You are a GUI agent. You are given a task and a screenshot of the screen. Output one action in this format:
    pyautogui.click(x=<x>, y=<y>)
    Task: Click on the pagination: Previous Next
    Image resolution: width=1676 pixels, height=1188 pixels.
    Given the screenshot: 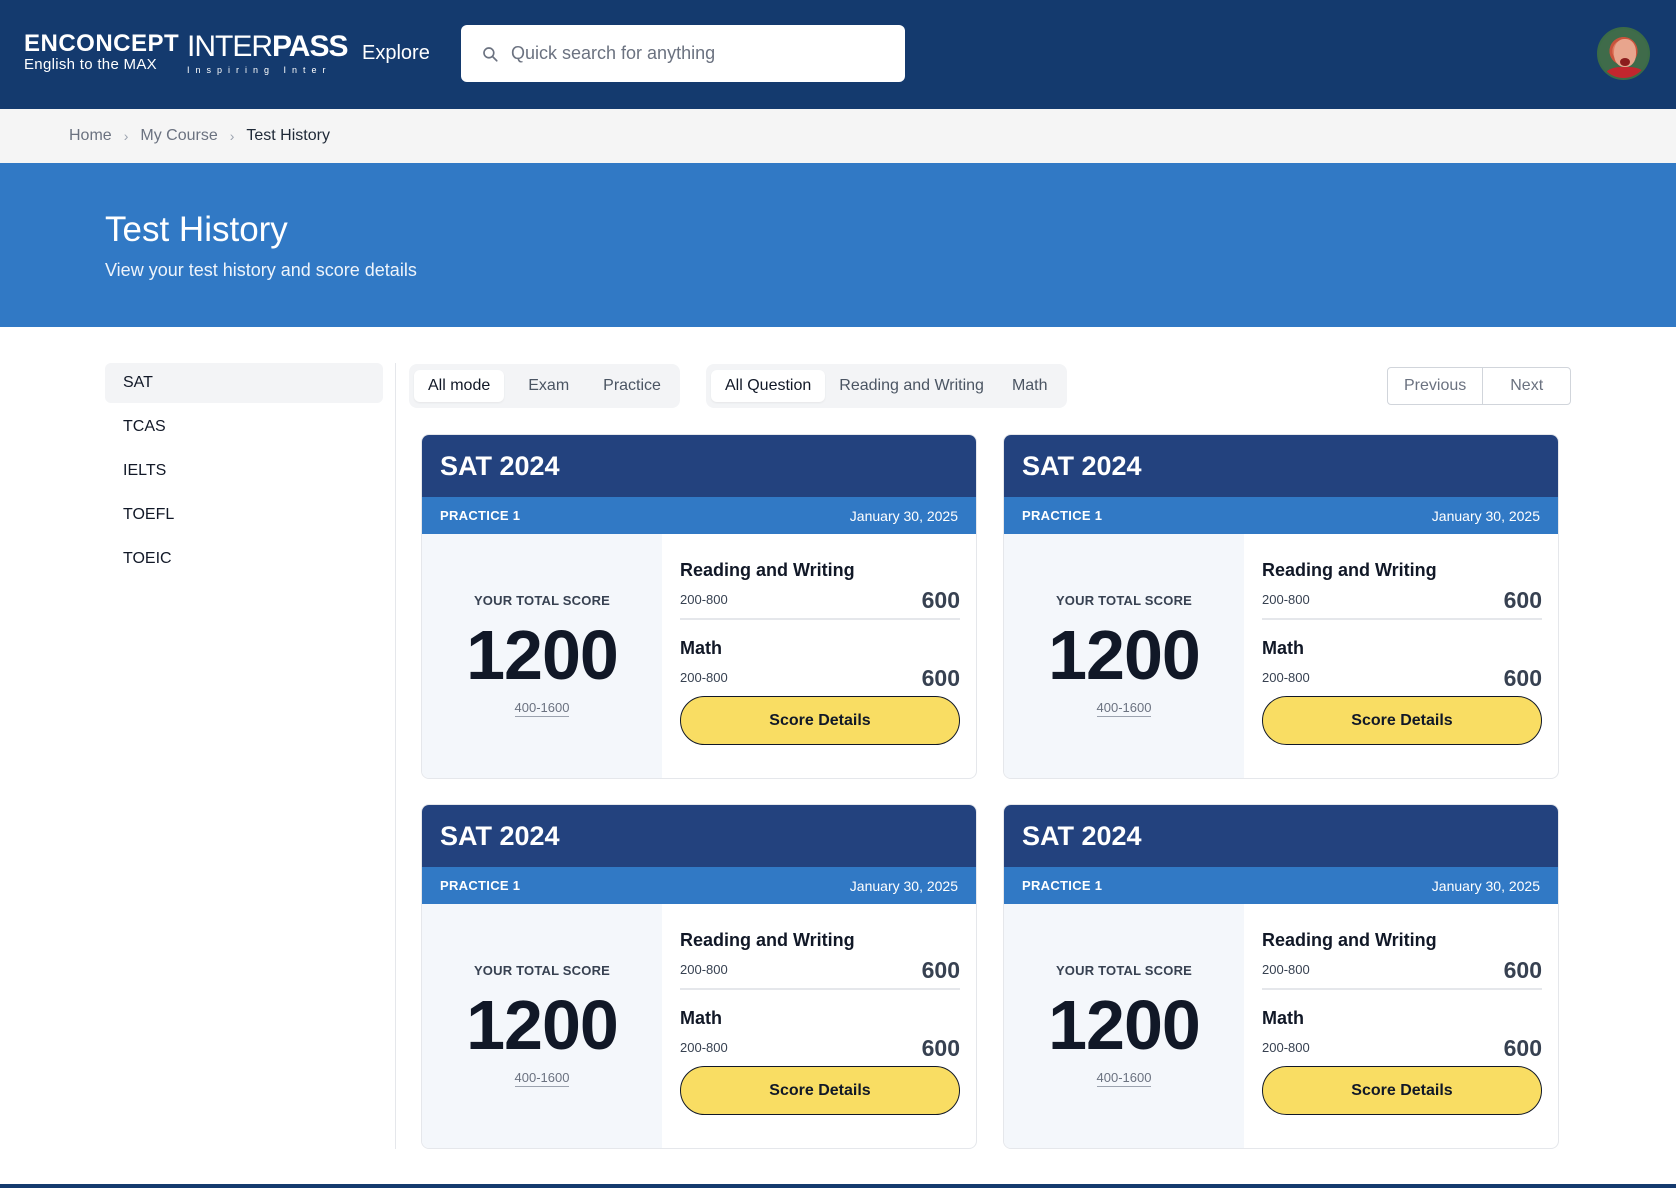 What is the action you would take?
    pyautogui.click(x=1479, y=386)
    